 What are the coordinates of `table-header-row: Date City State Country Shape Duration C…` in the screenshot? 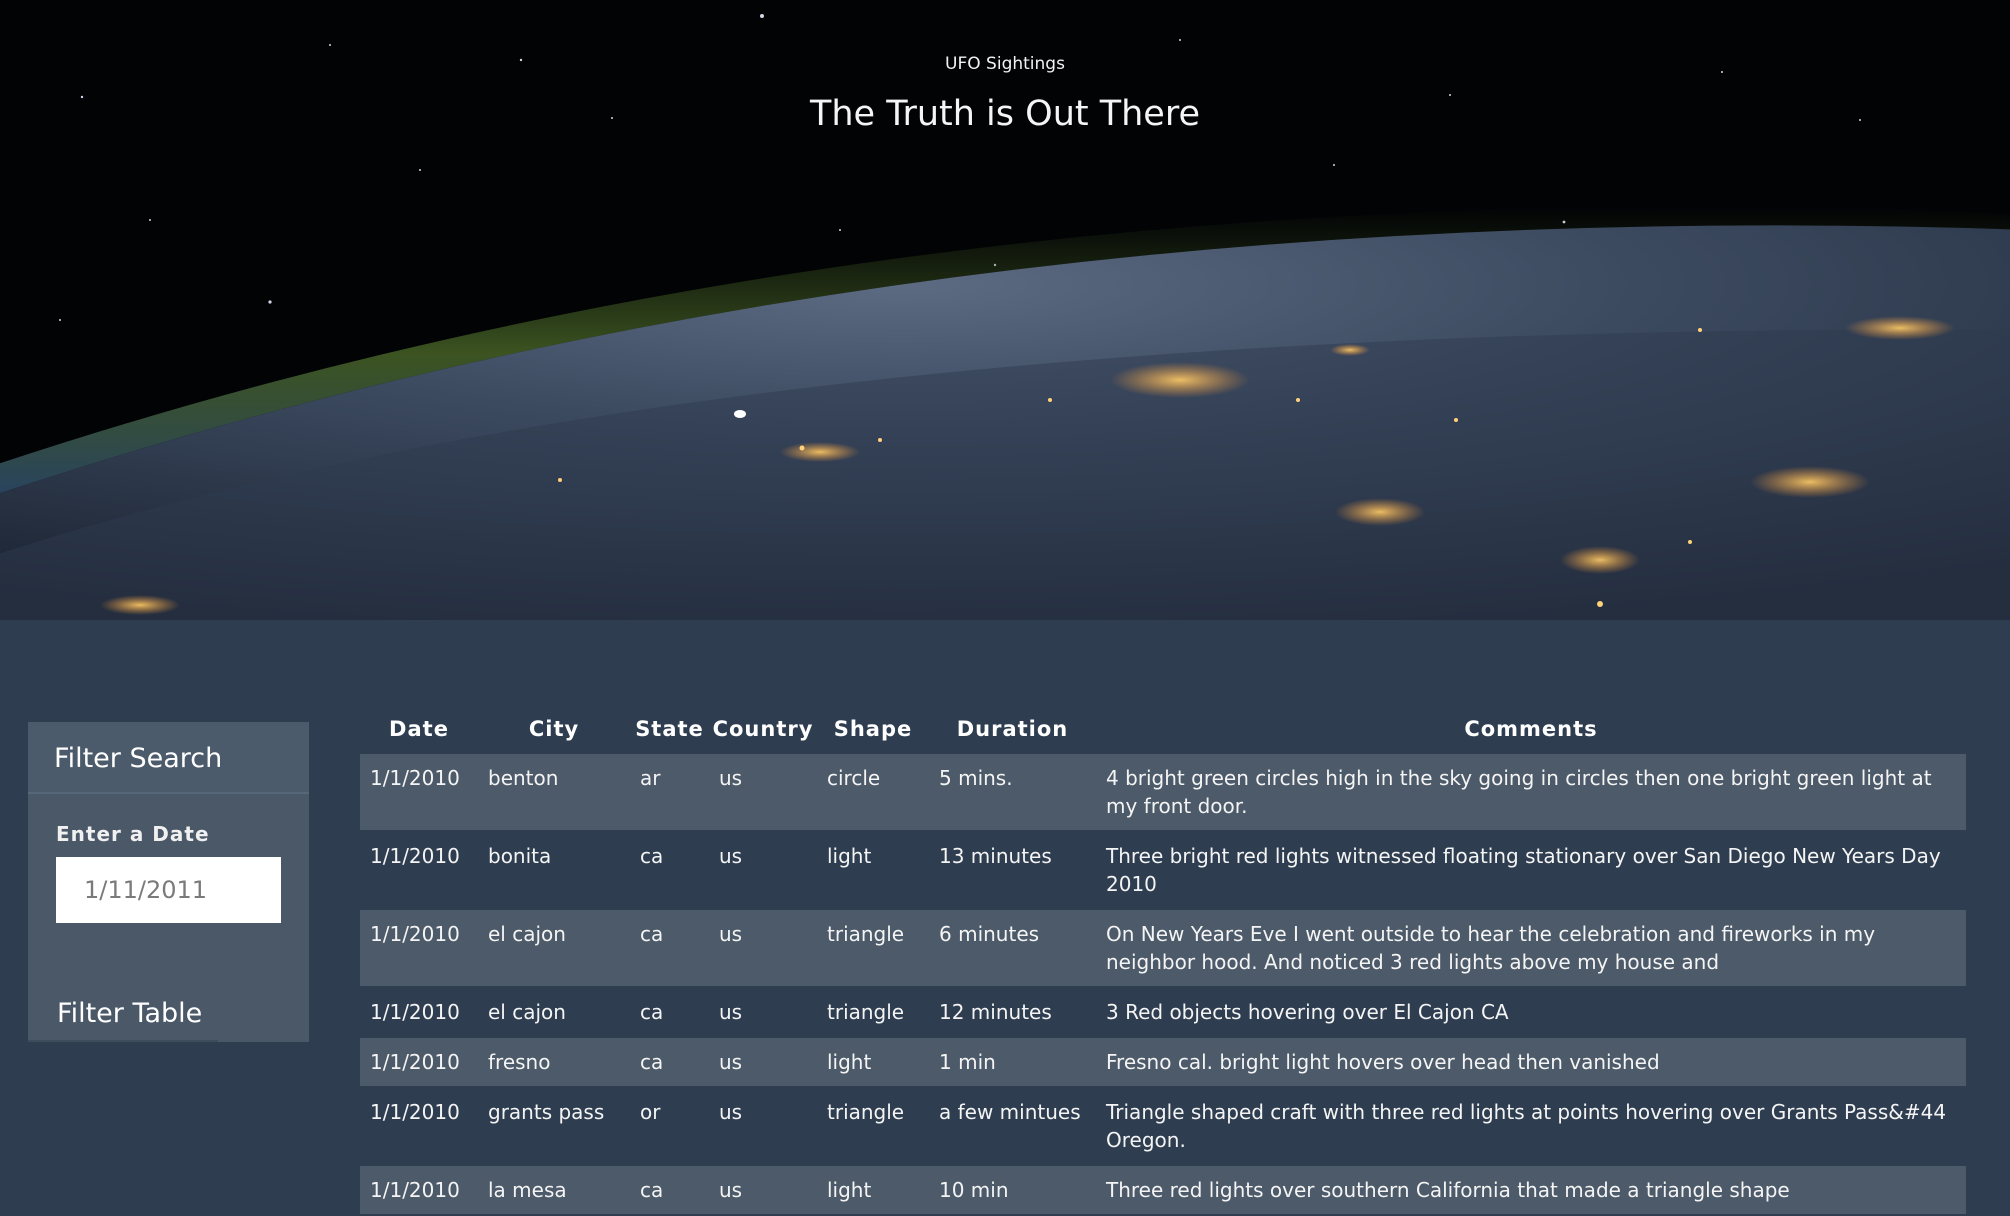 It's located at (1163, 729).